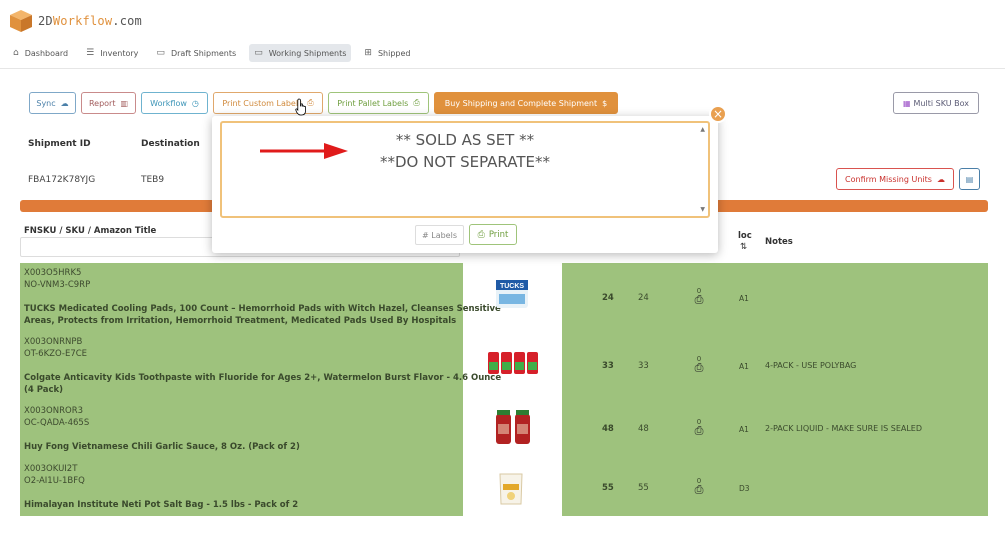 Image resolution: width=1005 pixels, height=538 pixels. What do you see at coordinates (108, 103) in the screenshot?
I see `report-button: Report ▥` at bounding box center [108, 103].